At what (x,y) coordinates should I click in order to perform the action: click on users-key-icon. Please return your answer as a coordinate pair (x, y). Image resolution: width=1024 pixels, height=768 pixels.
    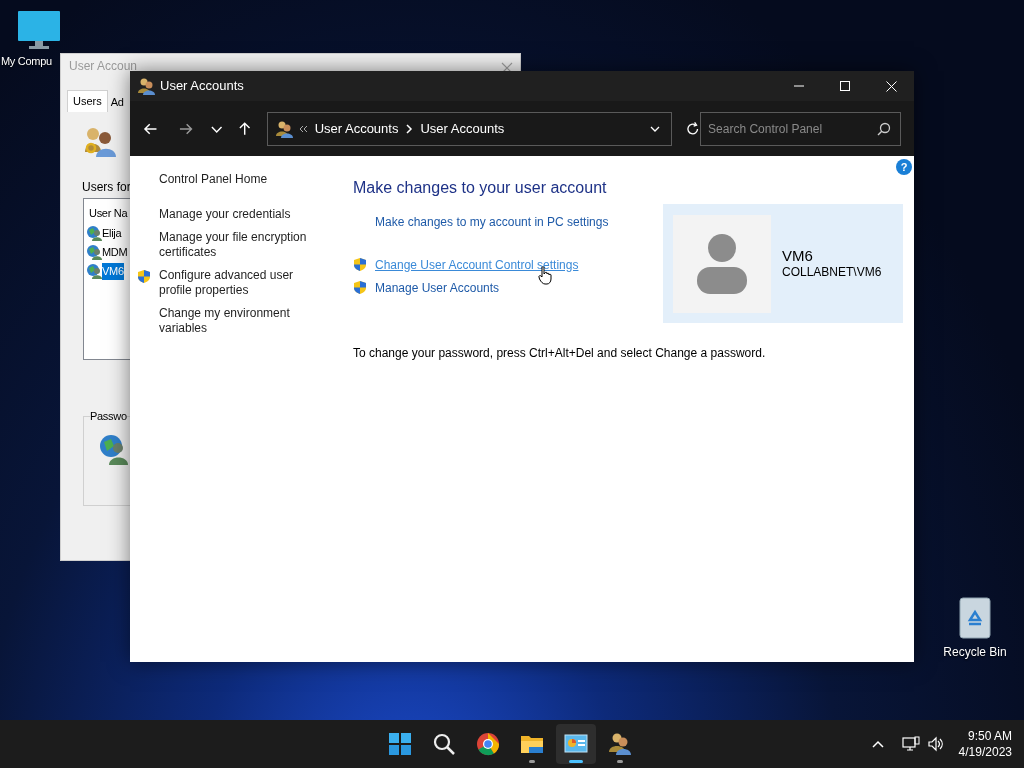
    Looking at the image, I should click on (100, 142).